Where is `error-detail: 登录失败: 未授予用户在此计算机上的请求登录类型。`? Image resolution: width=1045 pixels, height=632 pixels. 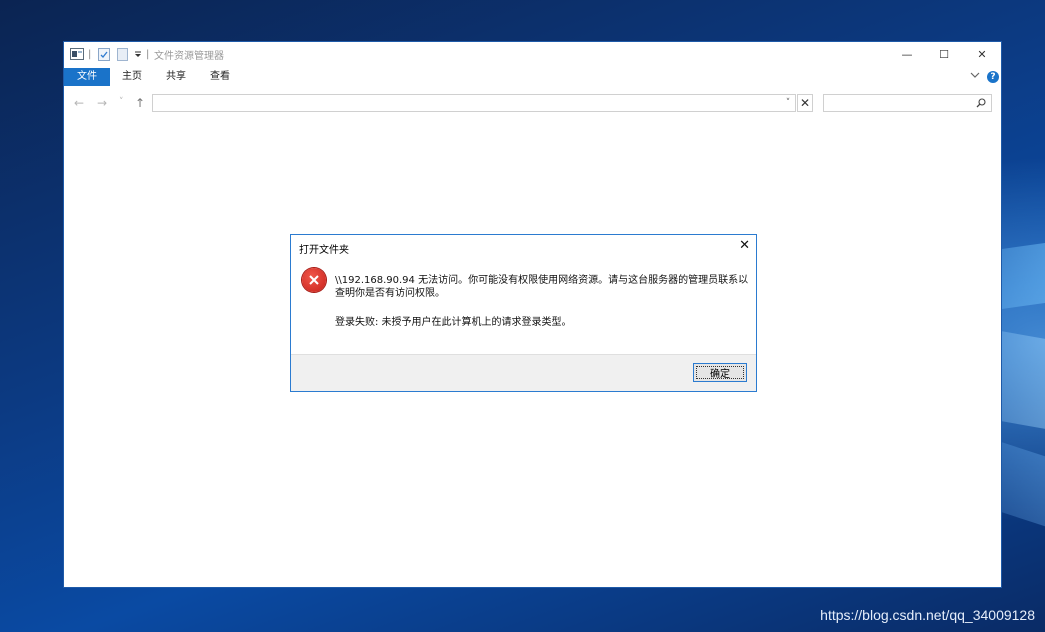
error-detail: 登录失败: 未授予用户在此计算机上的请求登录类型。 is located at coordinates (453, 322).